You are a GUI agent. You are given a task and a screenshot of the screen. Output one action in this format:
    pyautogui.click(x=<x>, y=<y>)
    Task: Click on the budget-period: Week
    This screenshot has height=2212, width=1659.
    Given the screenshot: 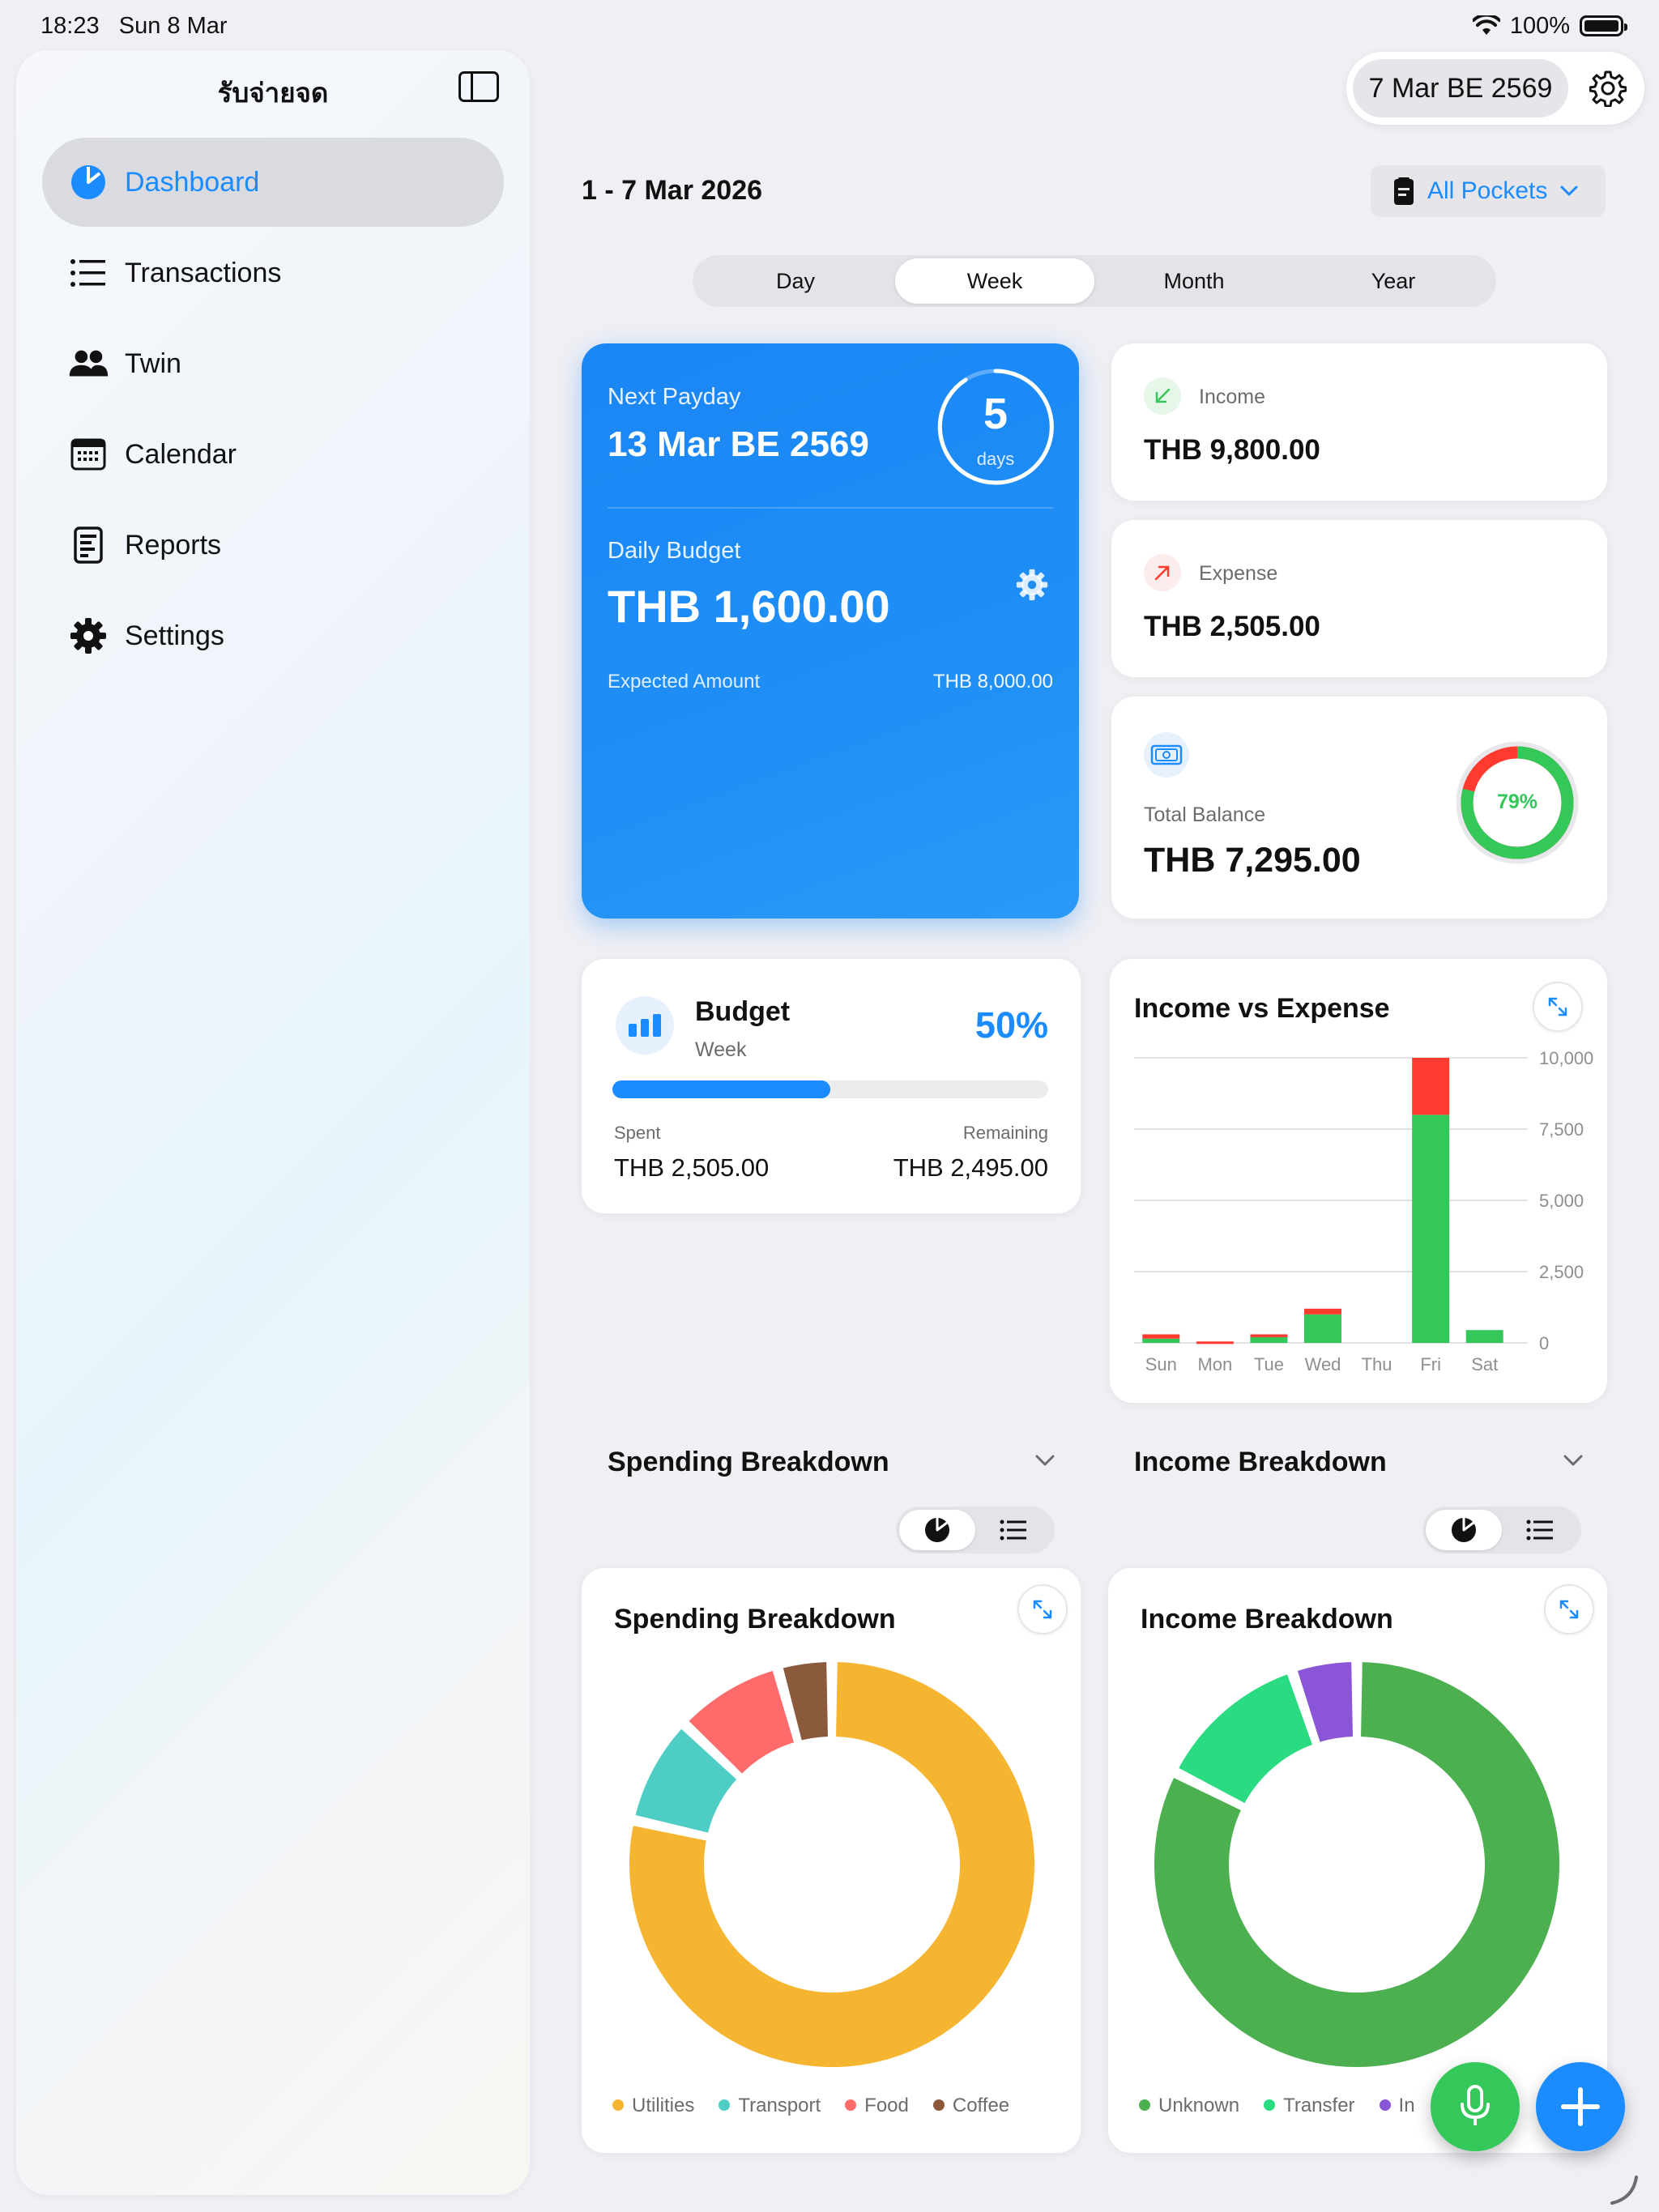 What is the action you would take?
    pyautogui.click(x=721, y=1049)
    